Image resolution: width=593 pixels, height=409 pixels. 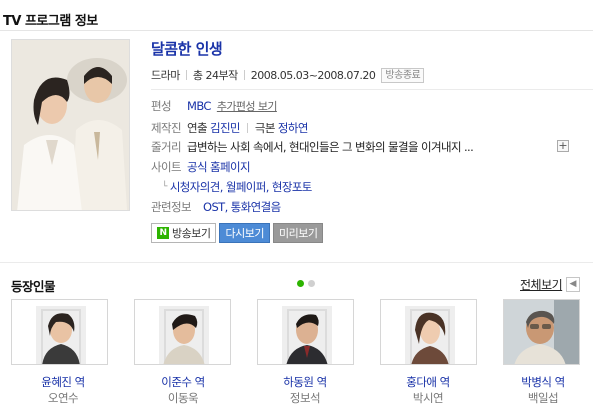 I want to click on cast-role-link: 윤혜진 역, so click(x=63, y=382).